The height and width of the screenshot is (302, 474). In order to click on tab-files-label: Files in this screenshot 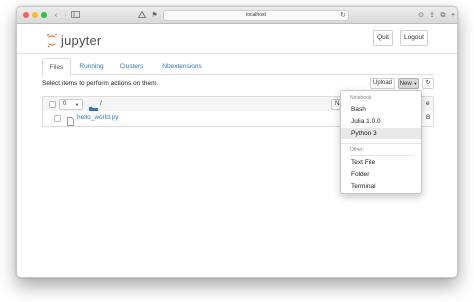, I will do `click(56, 67)`.